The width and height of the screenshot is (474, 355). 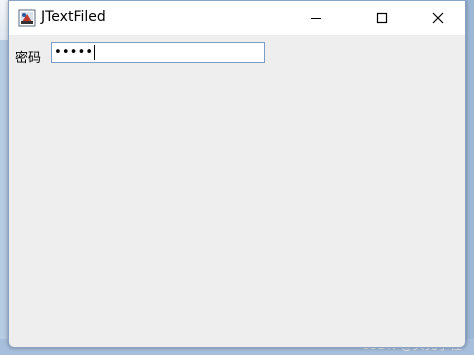 I want to click on text-caret, so click(x=95, y=52).